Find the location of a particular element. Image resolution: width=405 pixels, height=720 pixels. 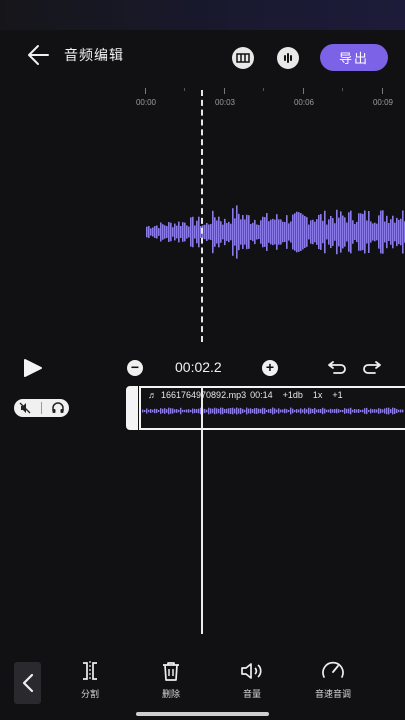

toolbar-back-button is located at coordinates (27, 683).